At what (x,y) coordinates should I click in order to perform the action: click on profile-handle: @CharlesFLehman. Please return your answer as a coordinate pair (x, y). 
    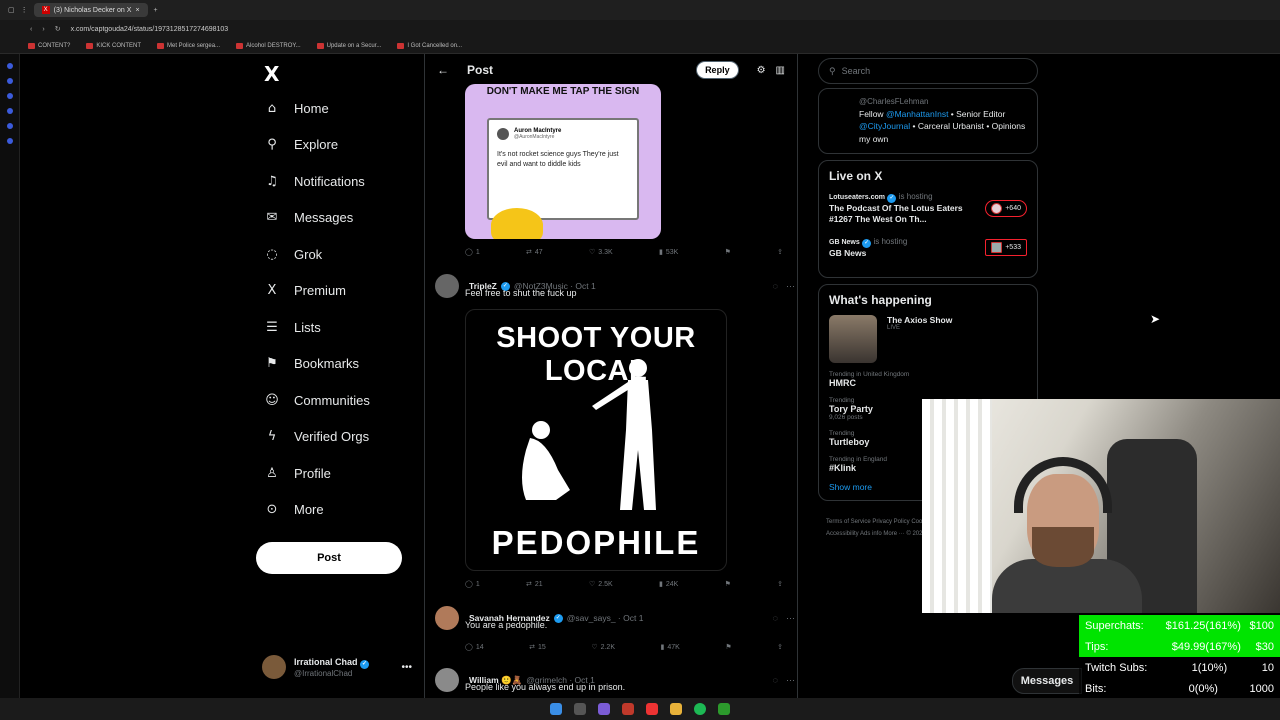
    Looking at the image, I should click on (943, 101).